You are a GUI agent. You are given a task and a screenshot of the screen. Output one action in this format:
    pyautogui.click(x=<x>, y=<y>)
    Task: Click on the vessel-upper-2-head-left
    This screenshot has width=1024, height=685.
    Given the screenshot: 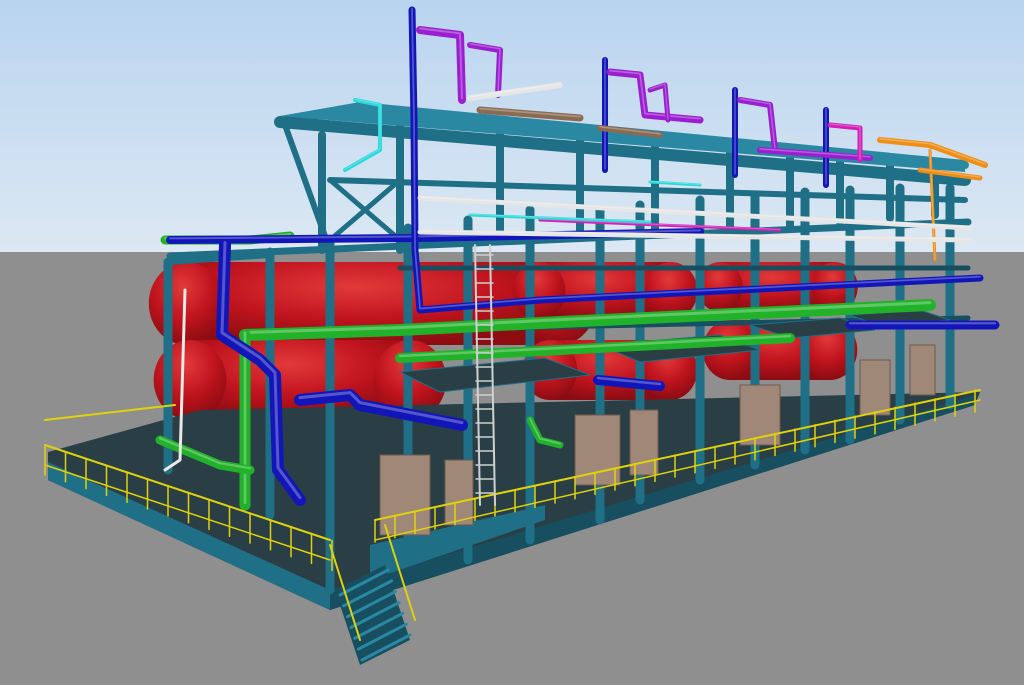 What is the action you would take?
    pyautogui.click(x=539, y=291)
    